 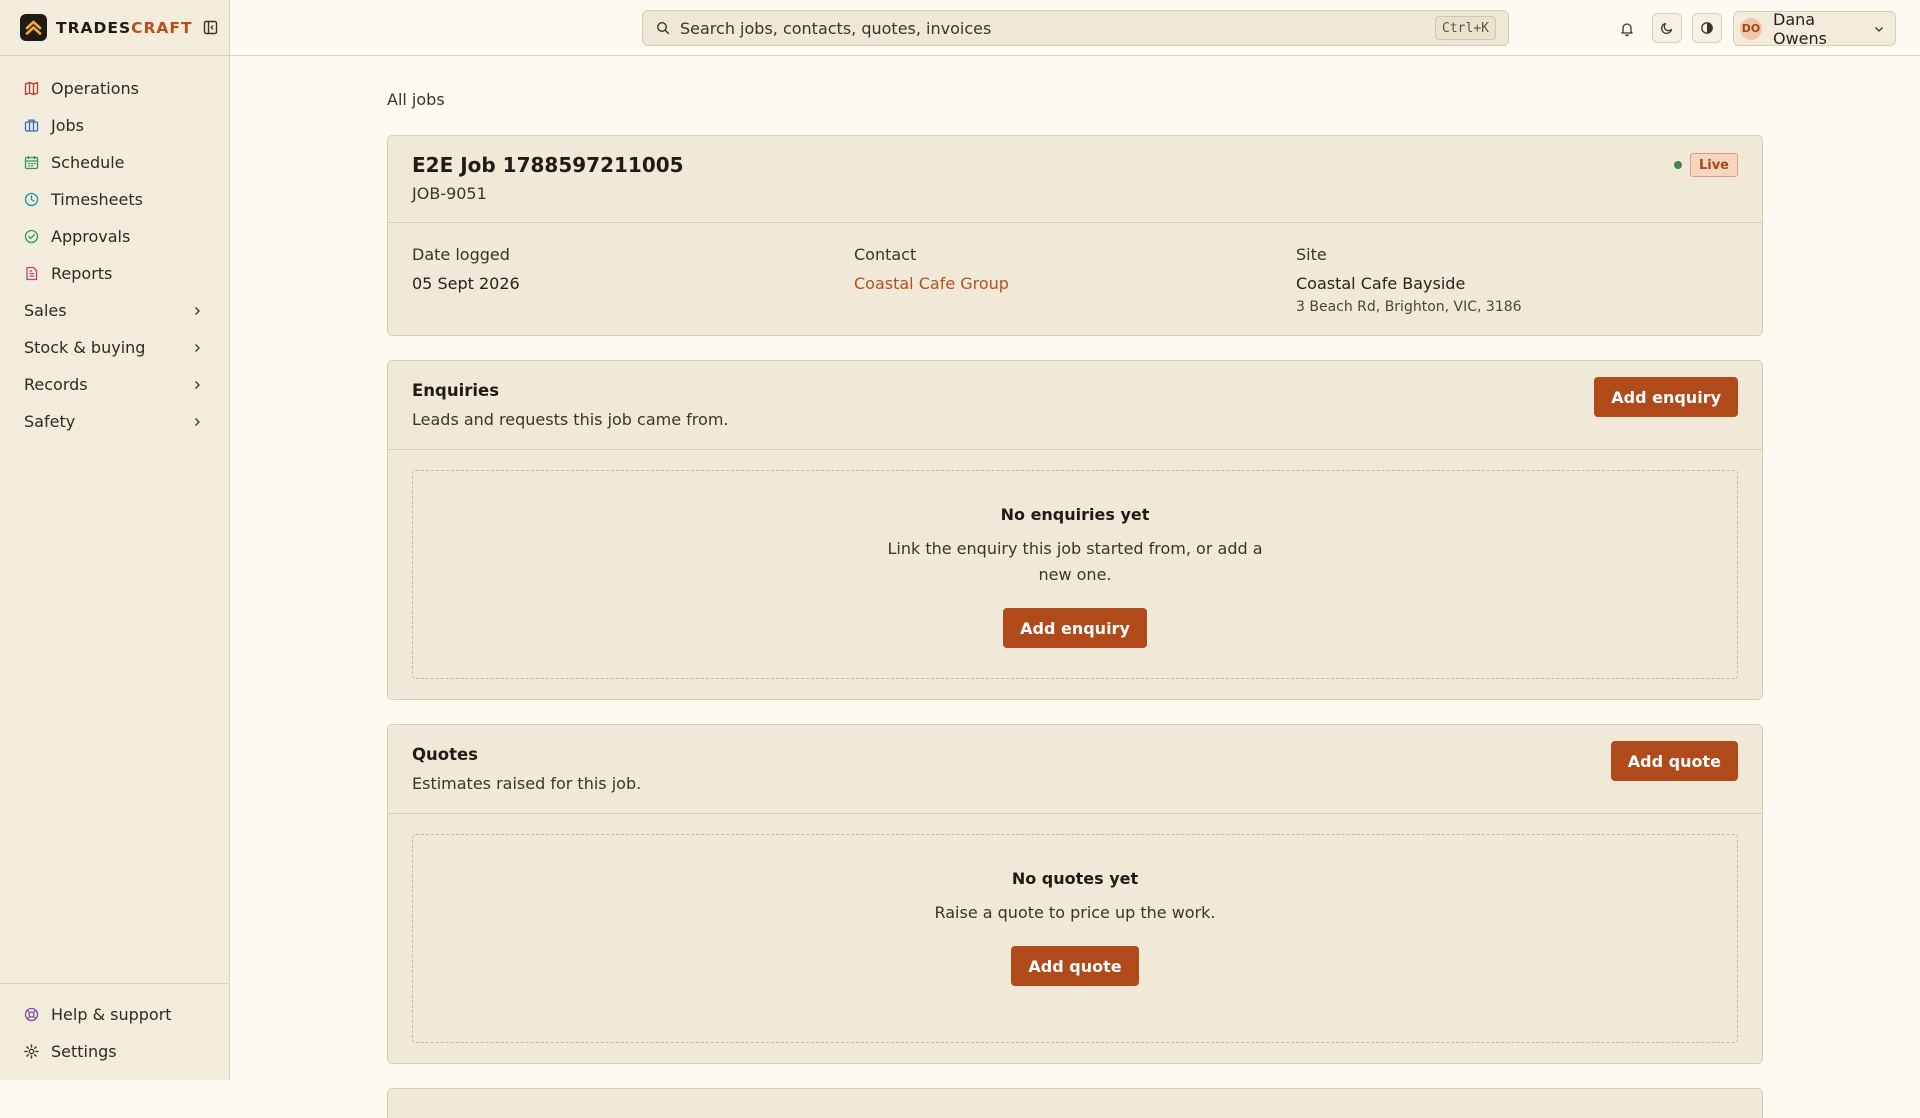 I want to click on section-description: Leads and requests this job came from., so click(x=570, y=419).